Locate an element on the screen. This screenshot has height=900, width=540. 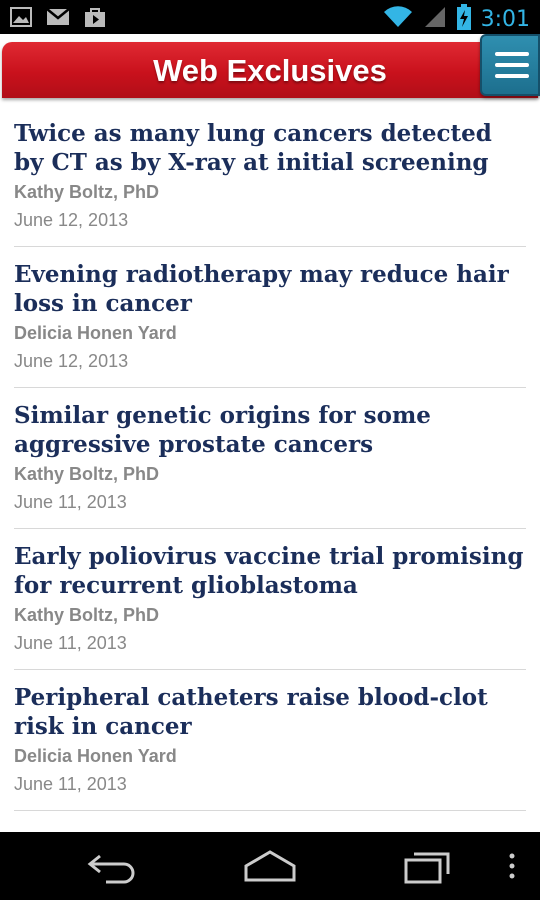
signal-icon is located at coordinates (435, 19).